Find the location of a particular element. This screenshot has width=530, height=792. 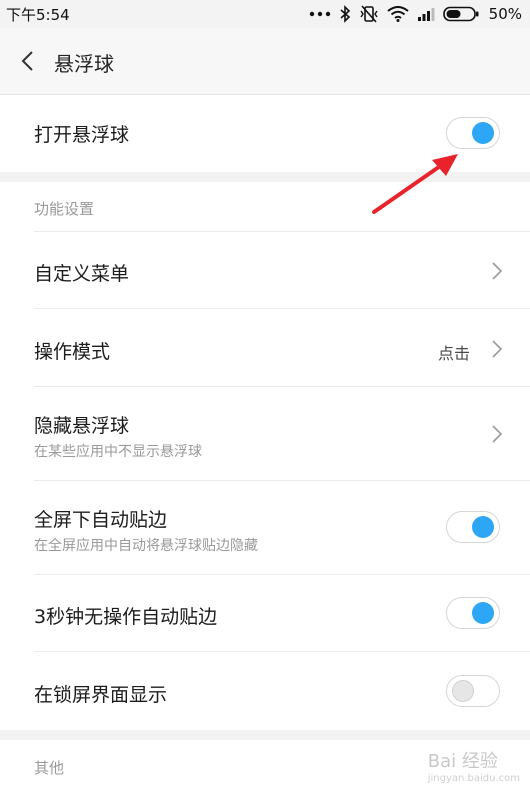

fullscreen-auto-edge-row: 全屏下自动贴边 在全屏应用中自动将悬浮球贴边隐藏 is located at coordinates (265, 528).